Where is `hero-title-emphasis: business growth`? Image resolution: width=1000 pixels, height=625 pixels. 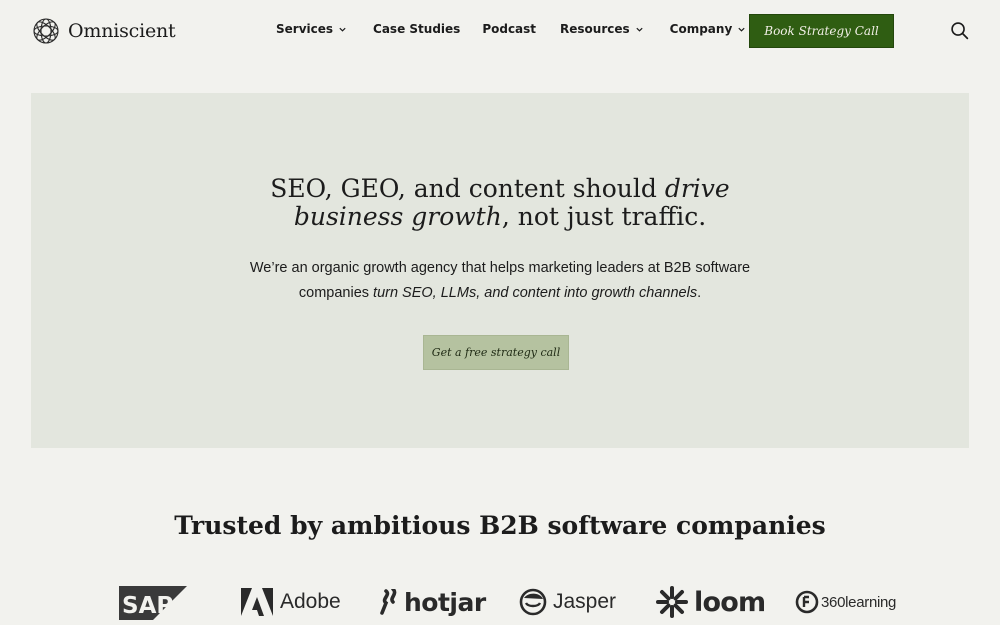 hero-title-emphasis: business growth is located at coordinates (397, 216).